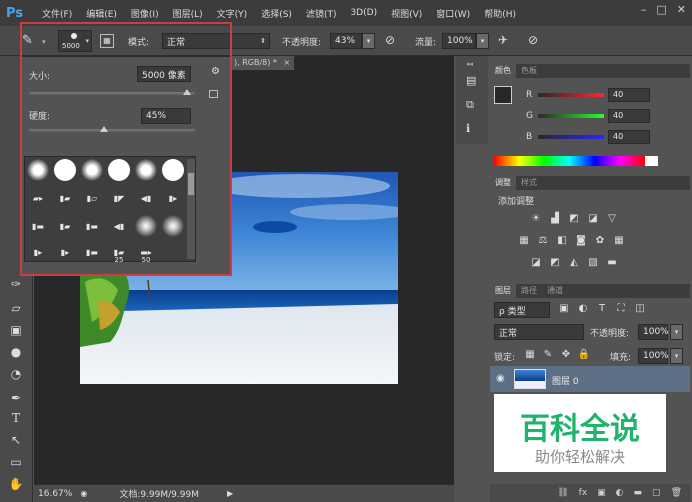 The image size is (692, 502). Describe the element at coordinates (676, 493) in the screenshot. I see `trash-icon: 🗑` at that location.